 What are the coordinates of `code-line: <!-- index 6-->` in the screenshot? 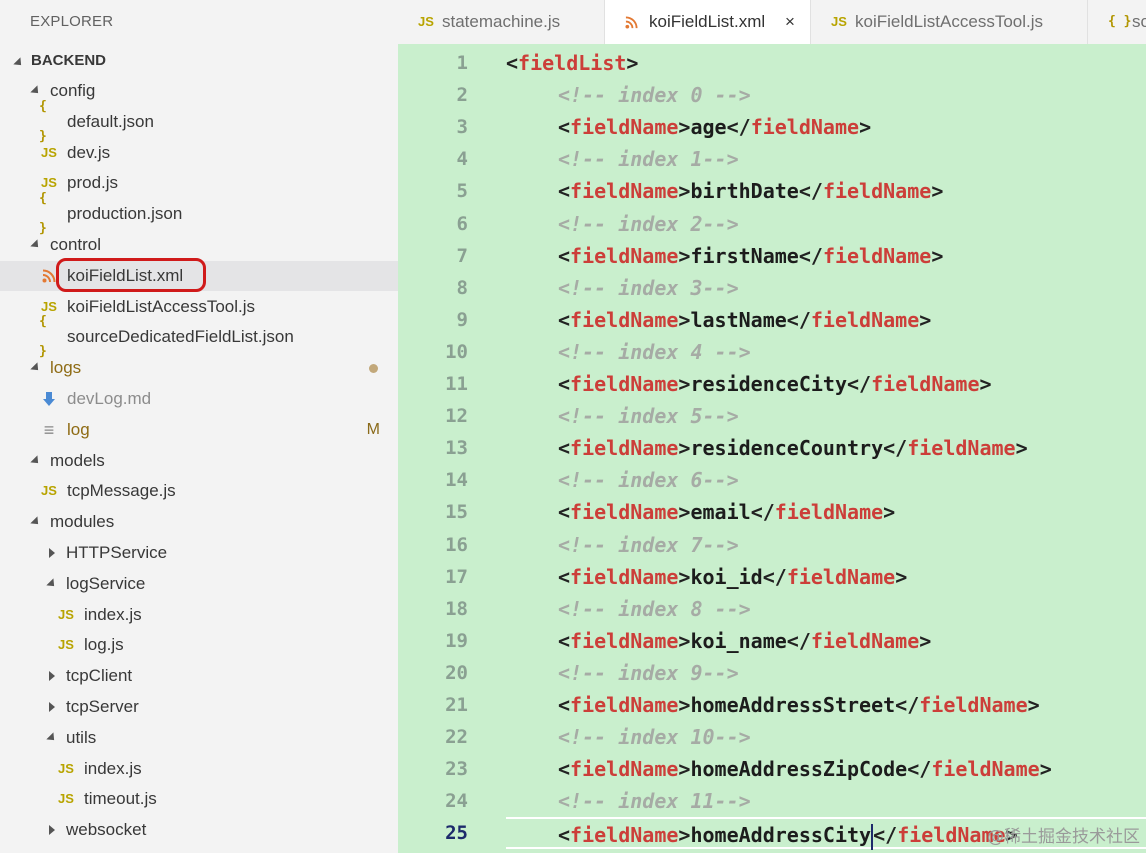 It's located at (622, 480).